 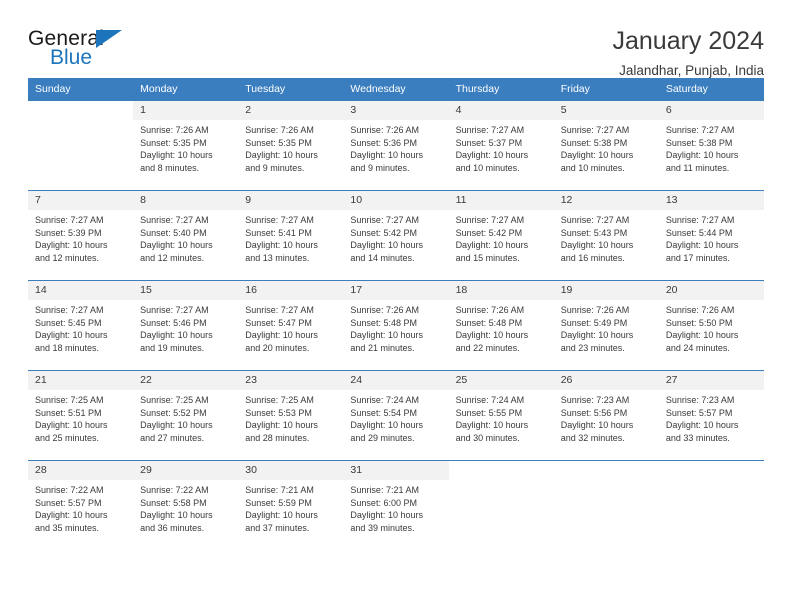 What do you see at coordinates (489, 142) in the screenshot?
I see `sunset-text: Sunset: 5:37 PM` at bounding box center [489, 142].